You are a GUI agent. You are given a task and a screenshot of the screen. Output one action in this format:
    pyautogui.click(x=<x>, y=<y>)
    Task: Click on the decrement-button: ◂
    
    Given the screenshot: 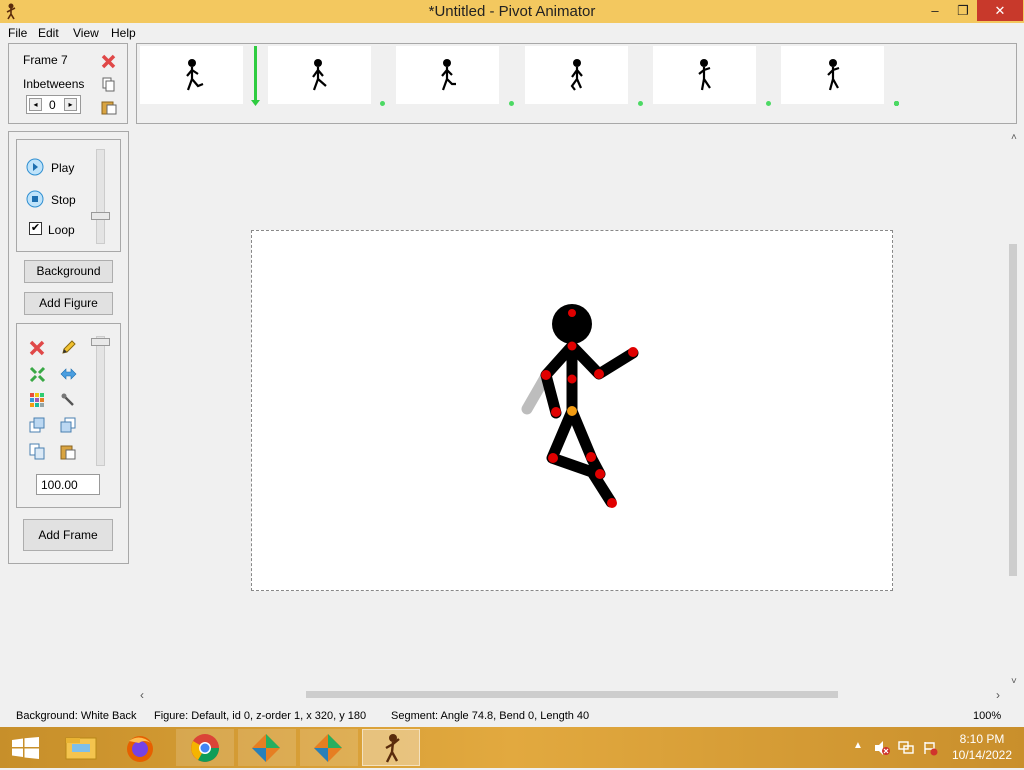 What is the action you would take?
    pyautogui.click(x=35, y=104)
    